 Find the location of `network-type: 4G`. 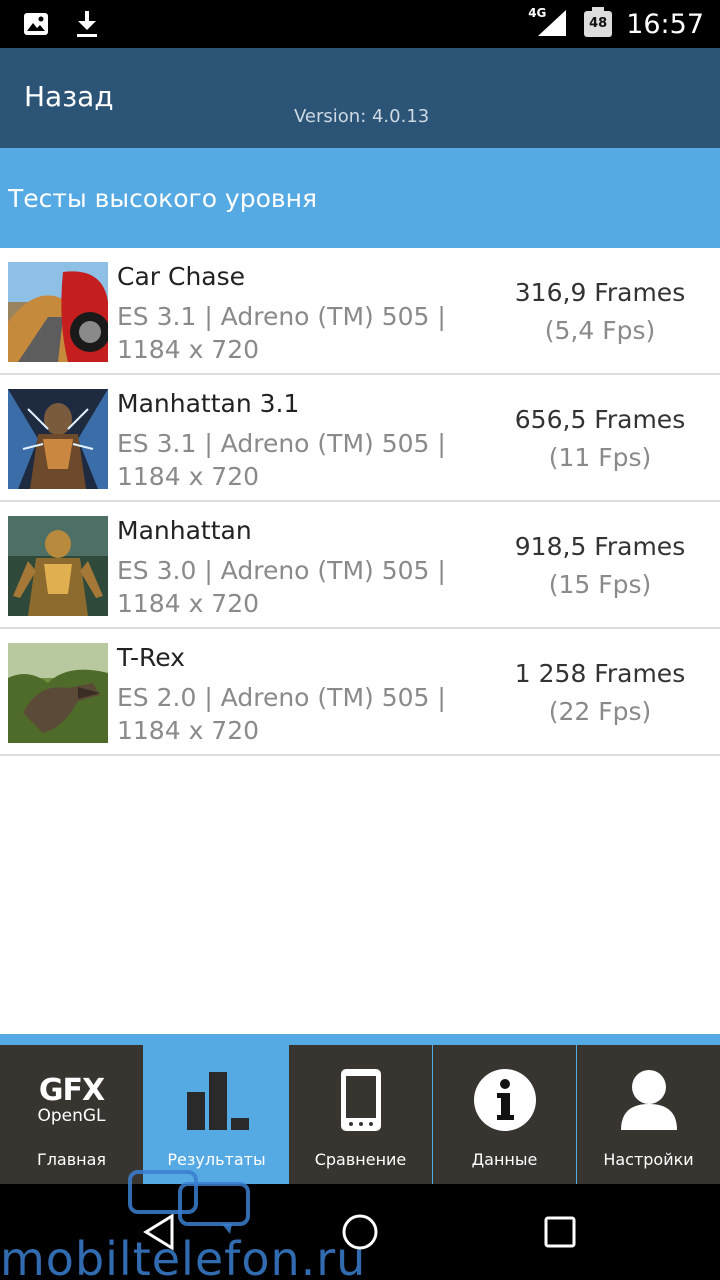

network-type: 4G is located at coordinates (537, 12).